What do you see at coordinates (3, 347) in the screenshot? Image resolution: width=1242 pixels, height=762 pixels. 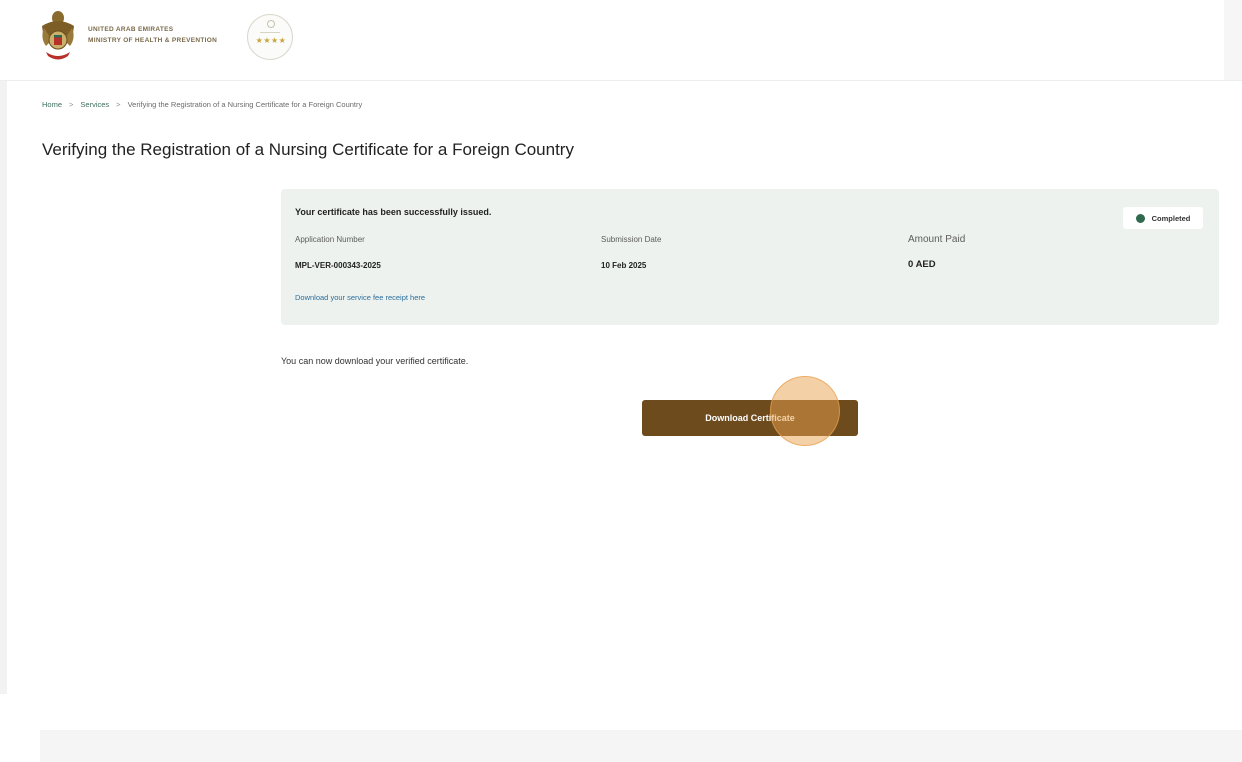 I see `left-edge` at bounding box center [3, 347].